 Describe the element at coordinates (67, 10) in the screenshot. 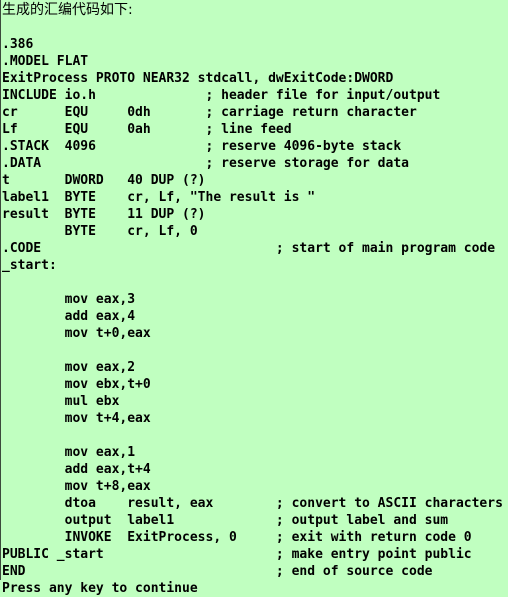

I see `page-title: 生成的汇编代码如下:` at that location.